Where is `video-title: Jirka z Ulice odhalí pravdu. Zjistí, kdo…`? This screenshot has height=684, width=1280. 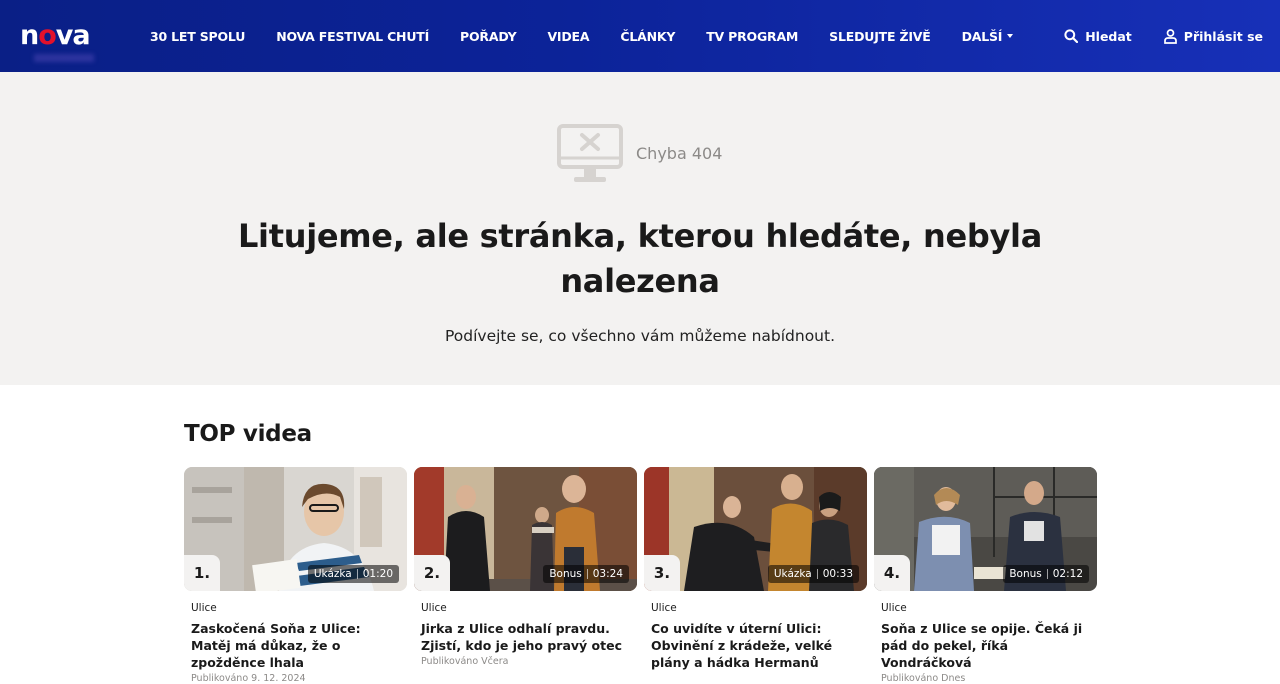
video-title: Jirka z Ulice odhalí pravdu. Zjistí, kdo… is located at coordinates (526, 637).